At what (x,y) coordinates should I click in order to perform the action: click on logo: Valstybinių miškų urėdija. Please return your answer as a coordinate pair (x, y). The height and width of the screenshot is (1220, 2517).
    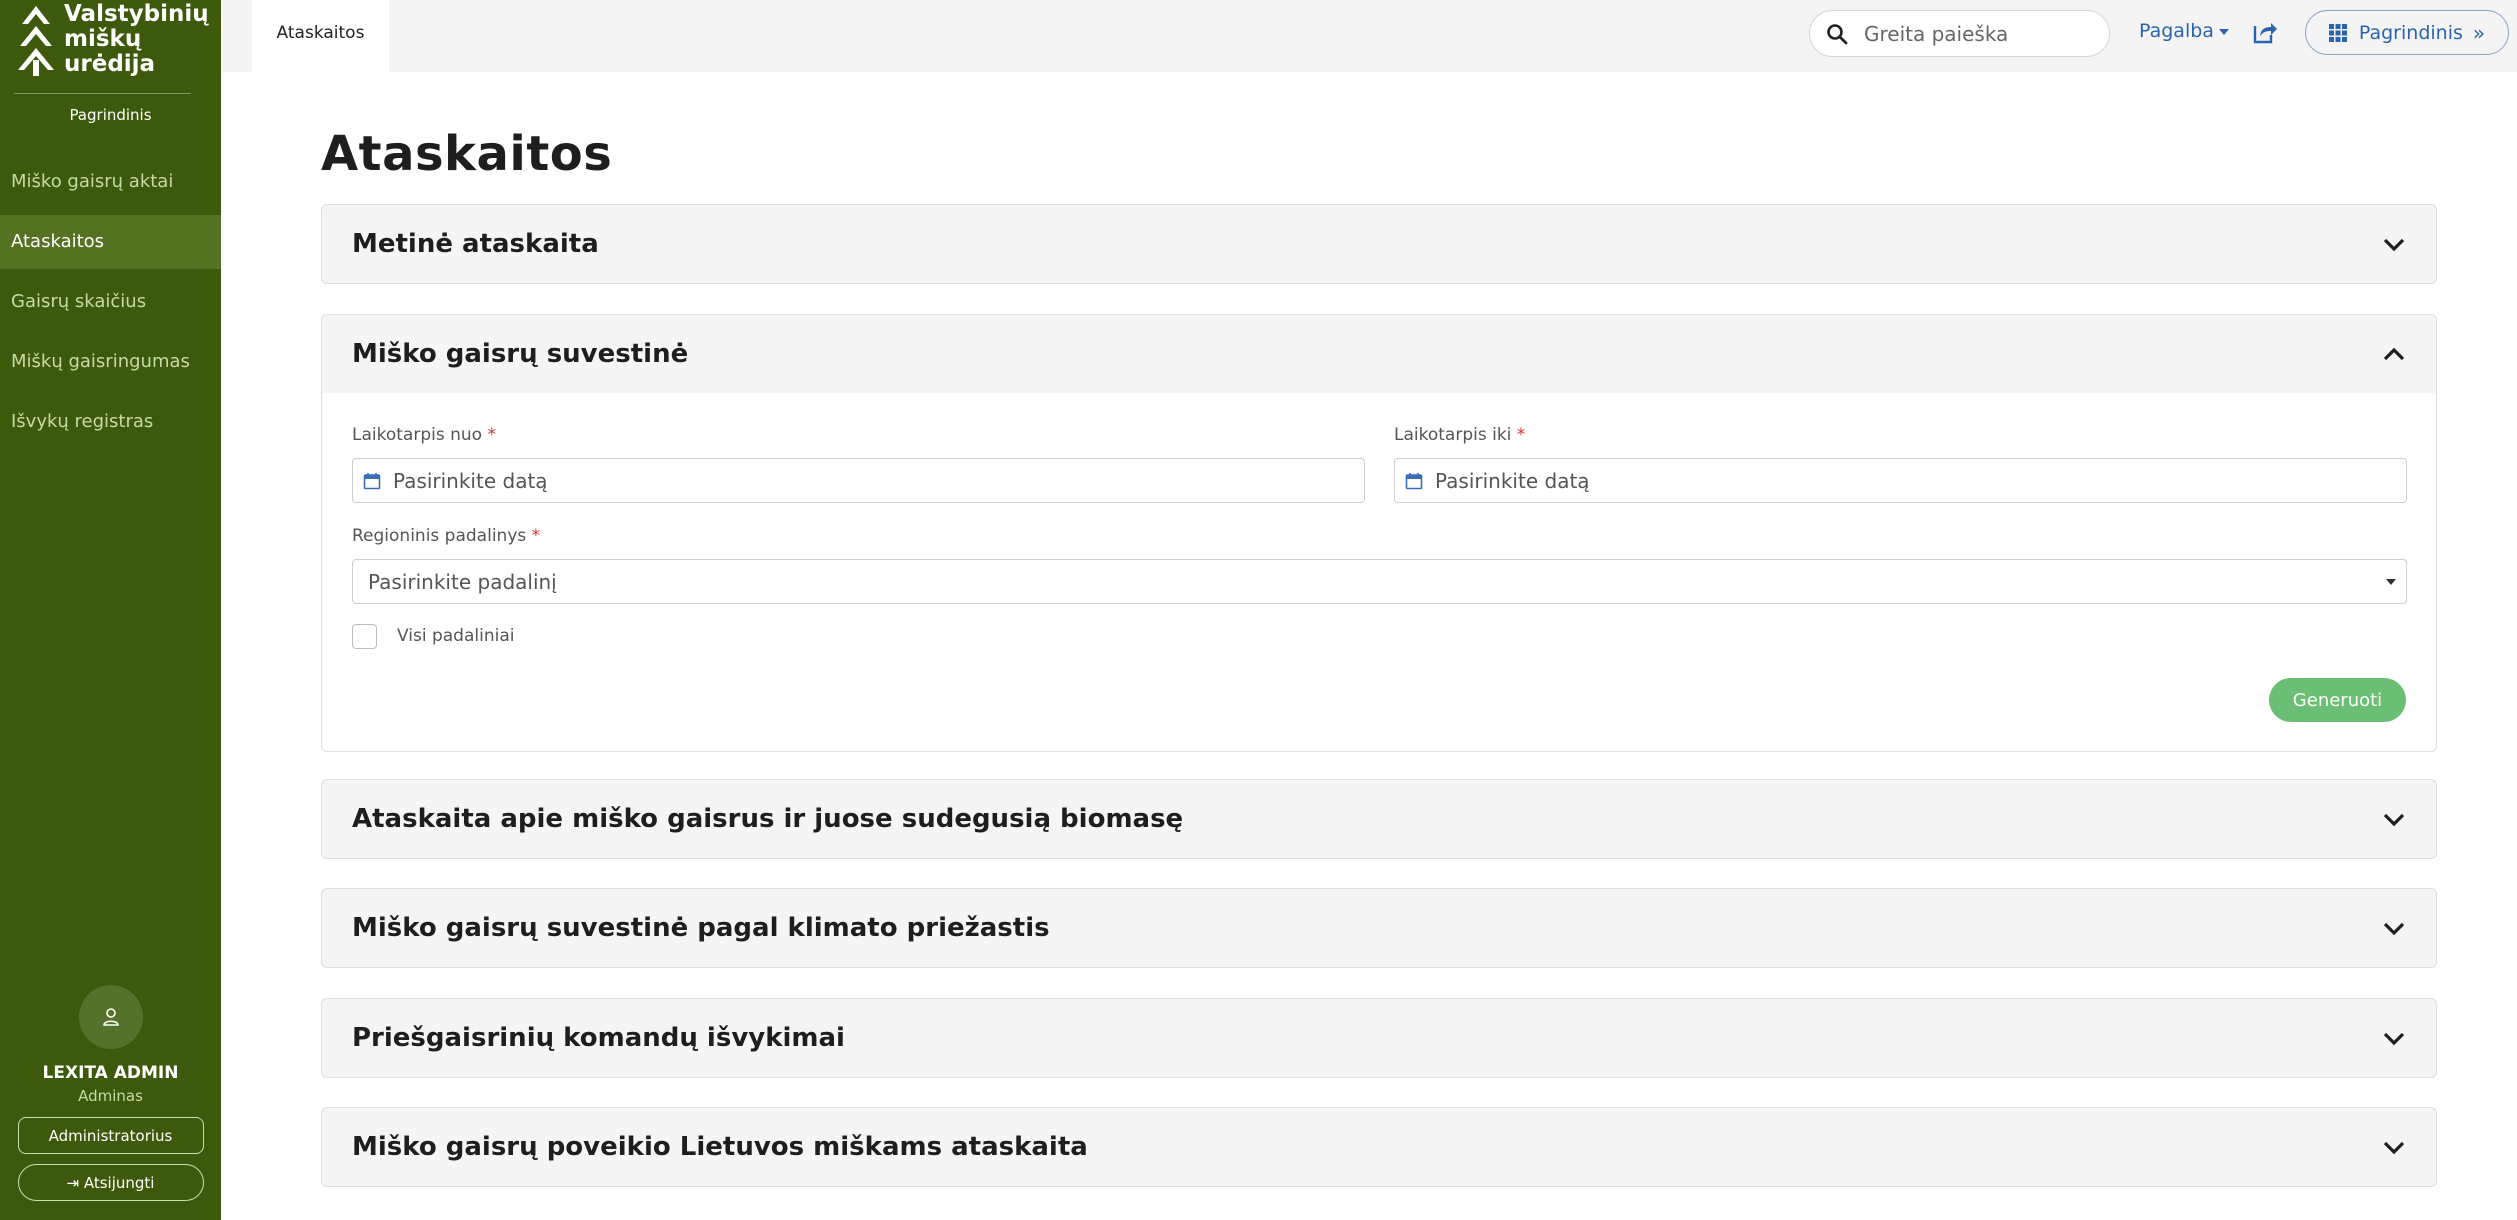
    Looking at the image, I should click on (111, 41).